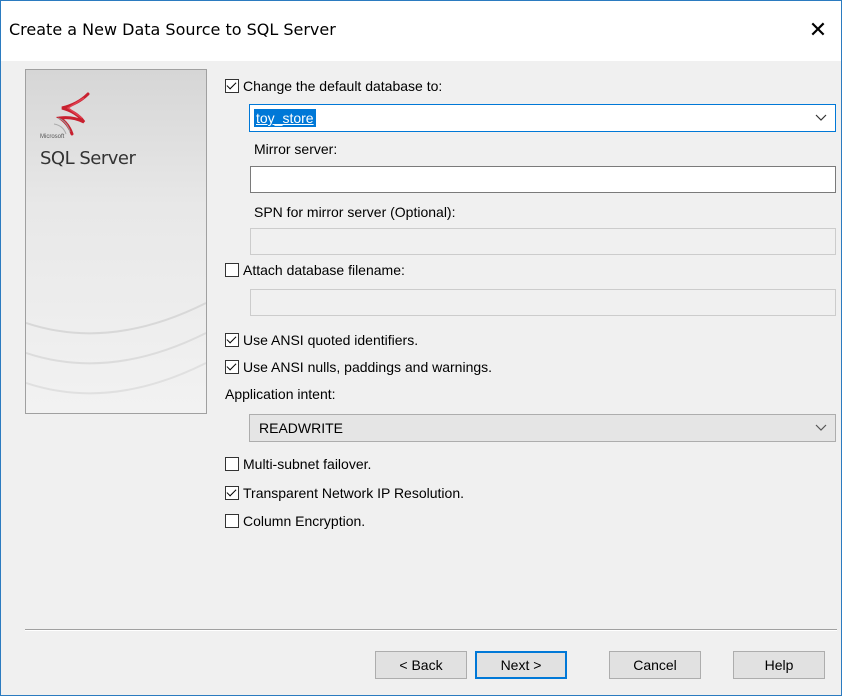  I want to click on app-intent-combo: READWRITE, so click(542, 428).